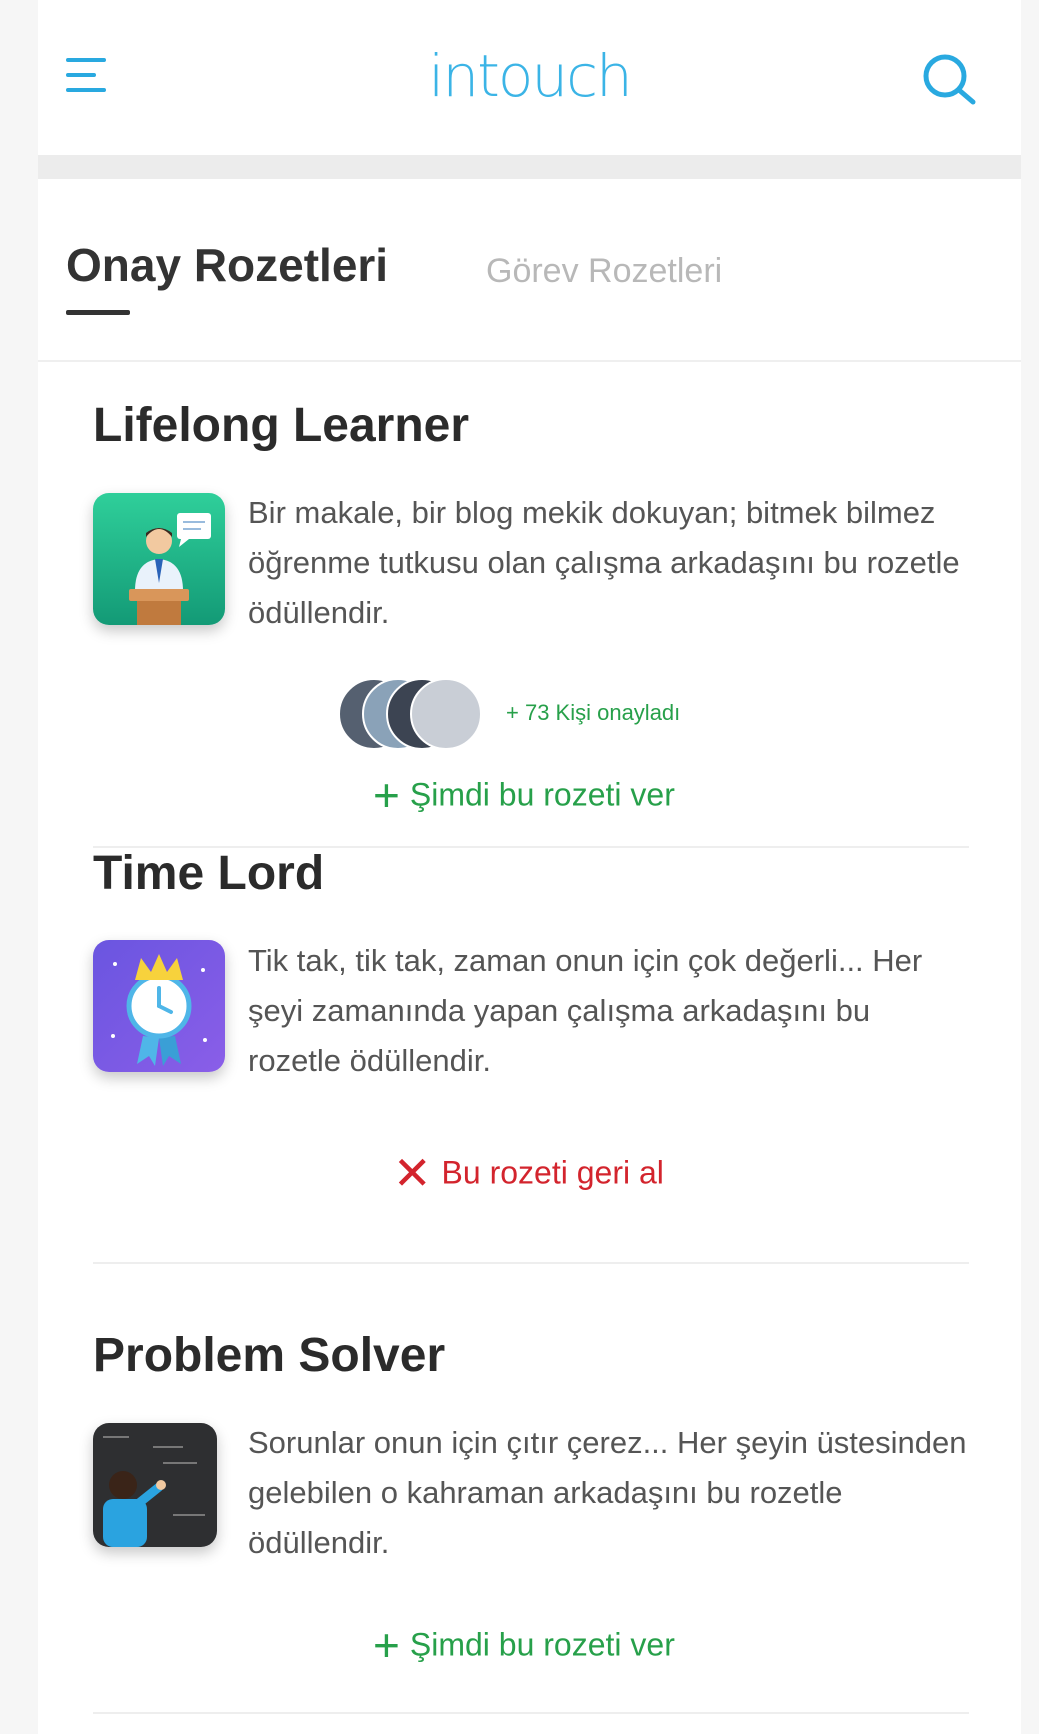  I want to click on header-divider, so click(529, 167).